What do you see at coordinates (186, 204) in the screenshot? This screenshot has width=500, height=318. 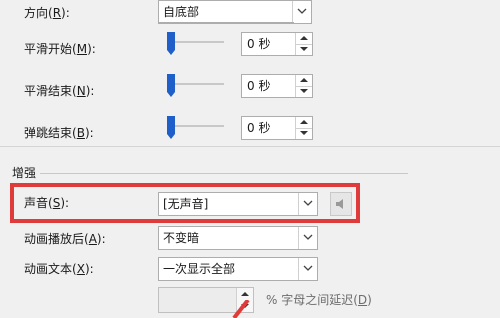 I see `sound-value: [无声音]` at bounding box center [186, 204].